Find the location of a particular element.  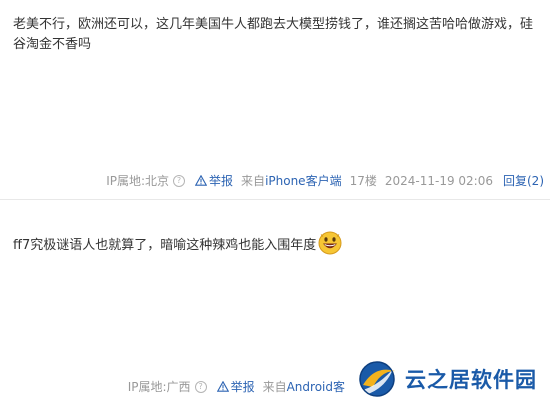

client-source: 来自Android客 is located at coordinates (304, 386).